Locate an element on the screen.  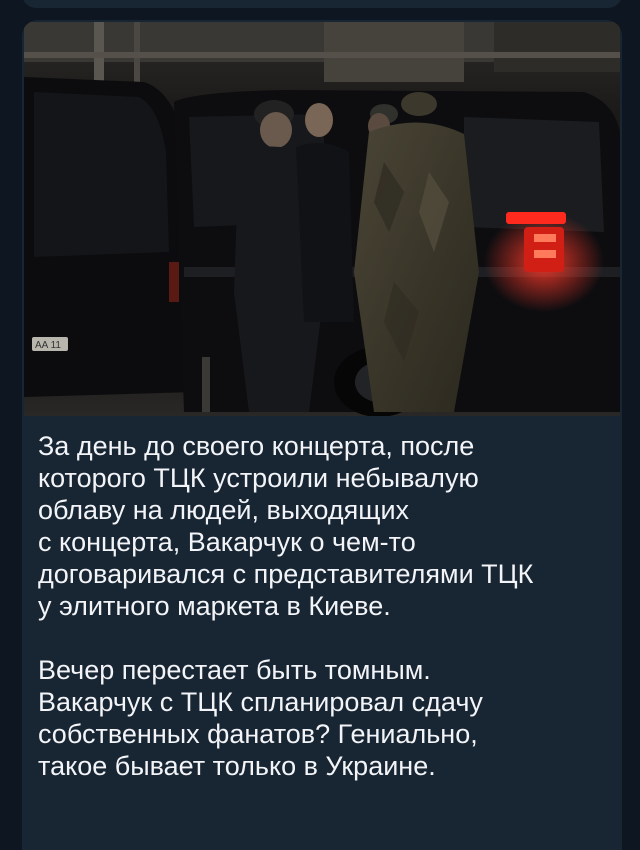
license-plate-text: AA 11 is located at coordinates (48, 345).